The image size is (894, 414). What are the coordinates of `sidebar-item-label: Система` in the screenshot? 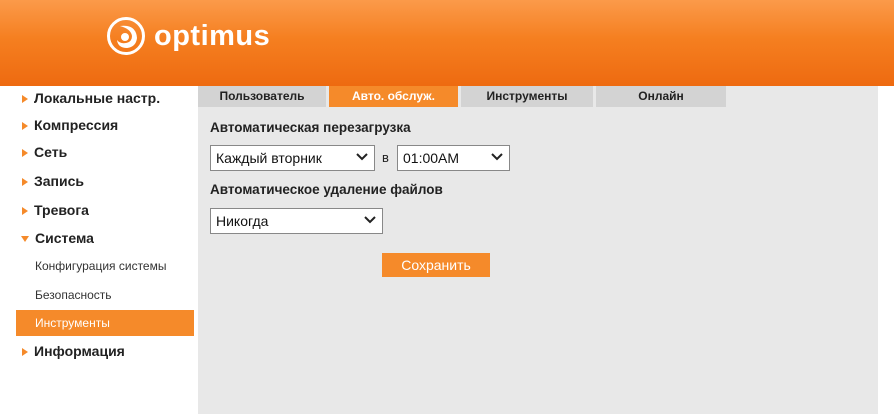 It's located at (64, 238).